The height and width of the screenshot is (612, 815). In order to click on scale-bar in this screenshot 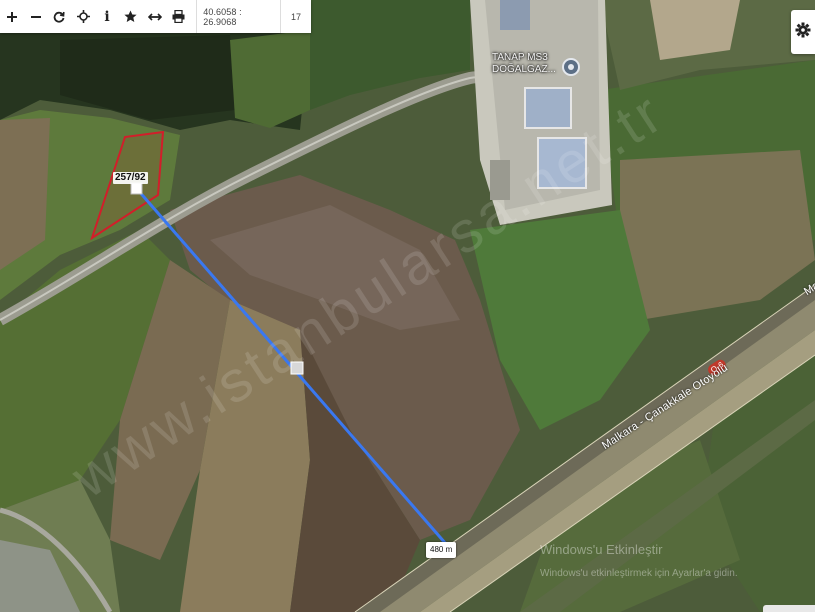, I will do `click(789, 608)`.